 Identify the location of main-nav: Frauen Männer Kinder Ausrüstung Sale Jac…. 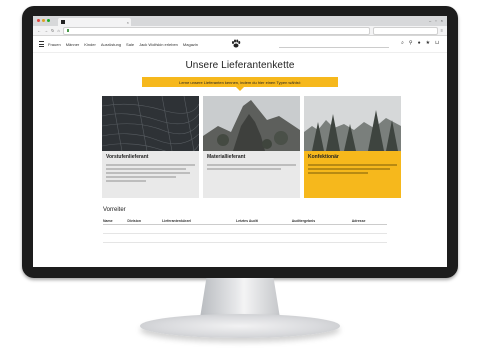
(123, 44).